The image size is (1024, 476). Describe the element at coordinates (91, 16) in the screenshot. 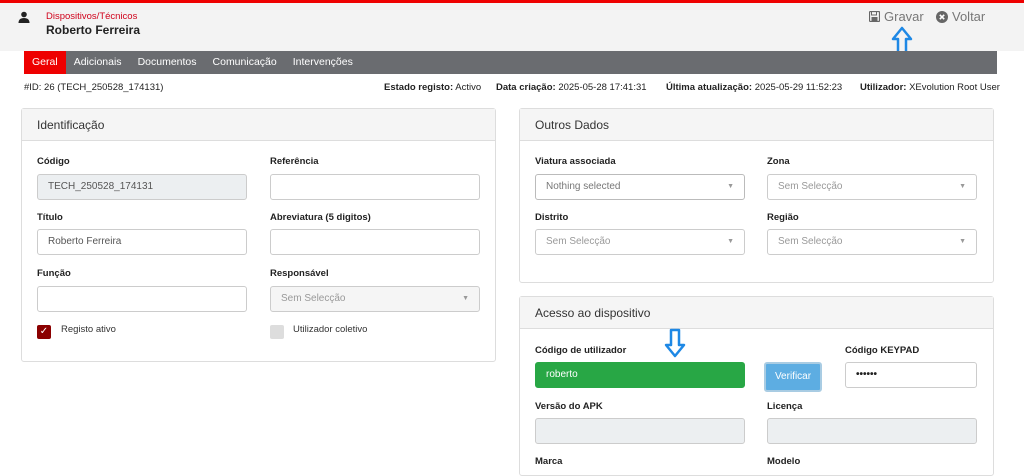

I see `breadcrumb: Dispositivos/Técnicos` at that location.